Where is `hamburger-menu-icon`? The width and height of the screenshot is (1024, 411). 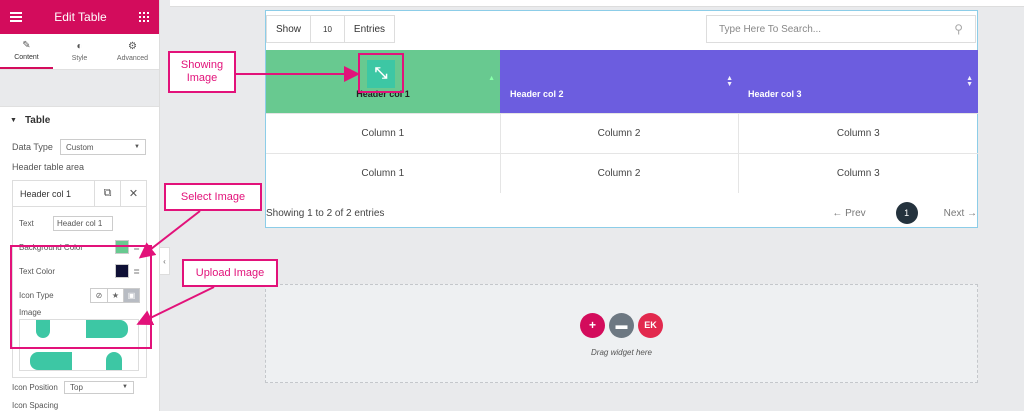
hamburger-menu-icon is located at coordinates (16, 17).